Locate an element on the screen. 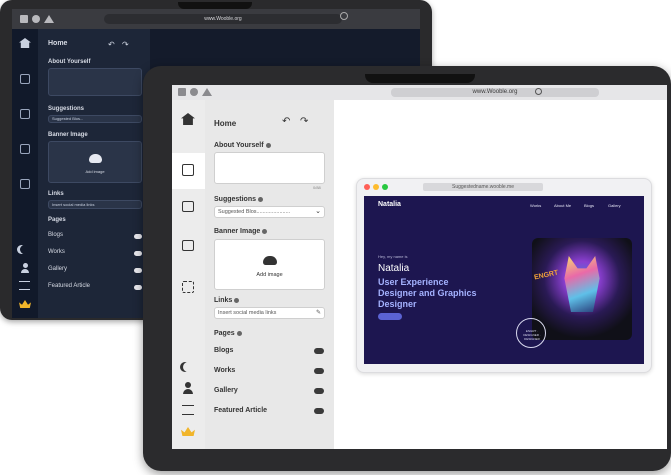  suggestions-select: Suggested Blos...................... ⌄ is located at coordinates (269, 212).